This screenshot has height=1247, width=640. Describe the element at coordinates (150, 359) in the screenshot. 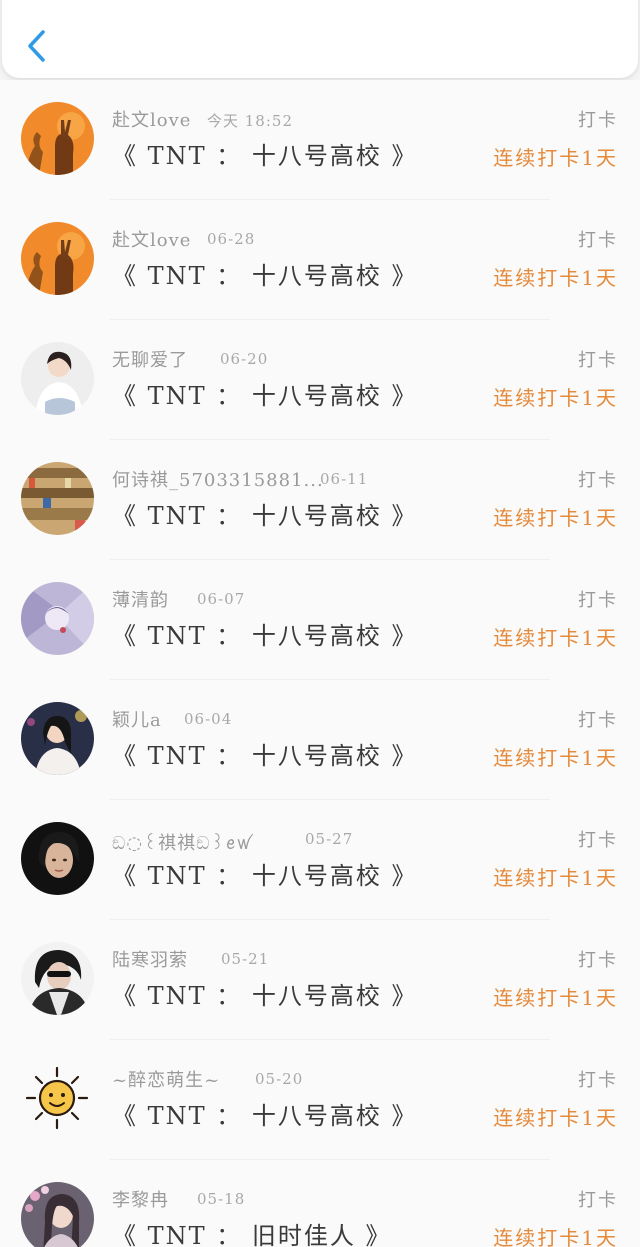

I see `user-name: 无聊爱了` at that location.